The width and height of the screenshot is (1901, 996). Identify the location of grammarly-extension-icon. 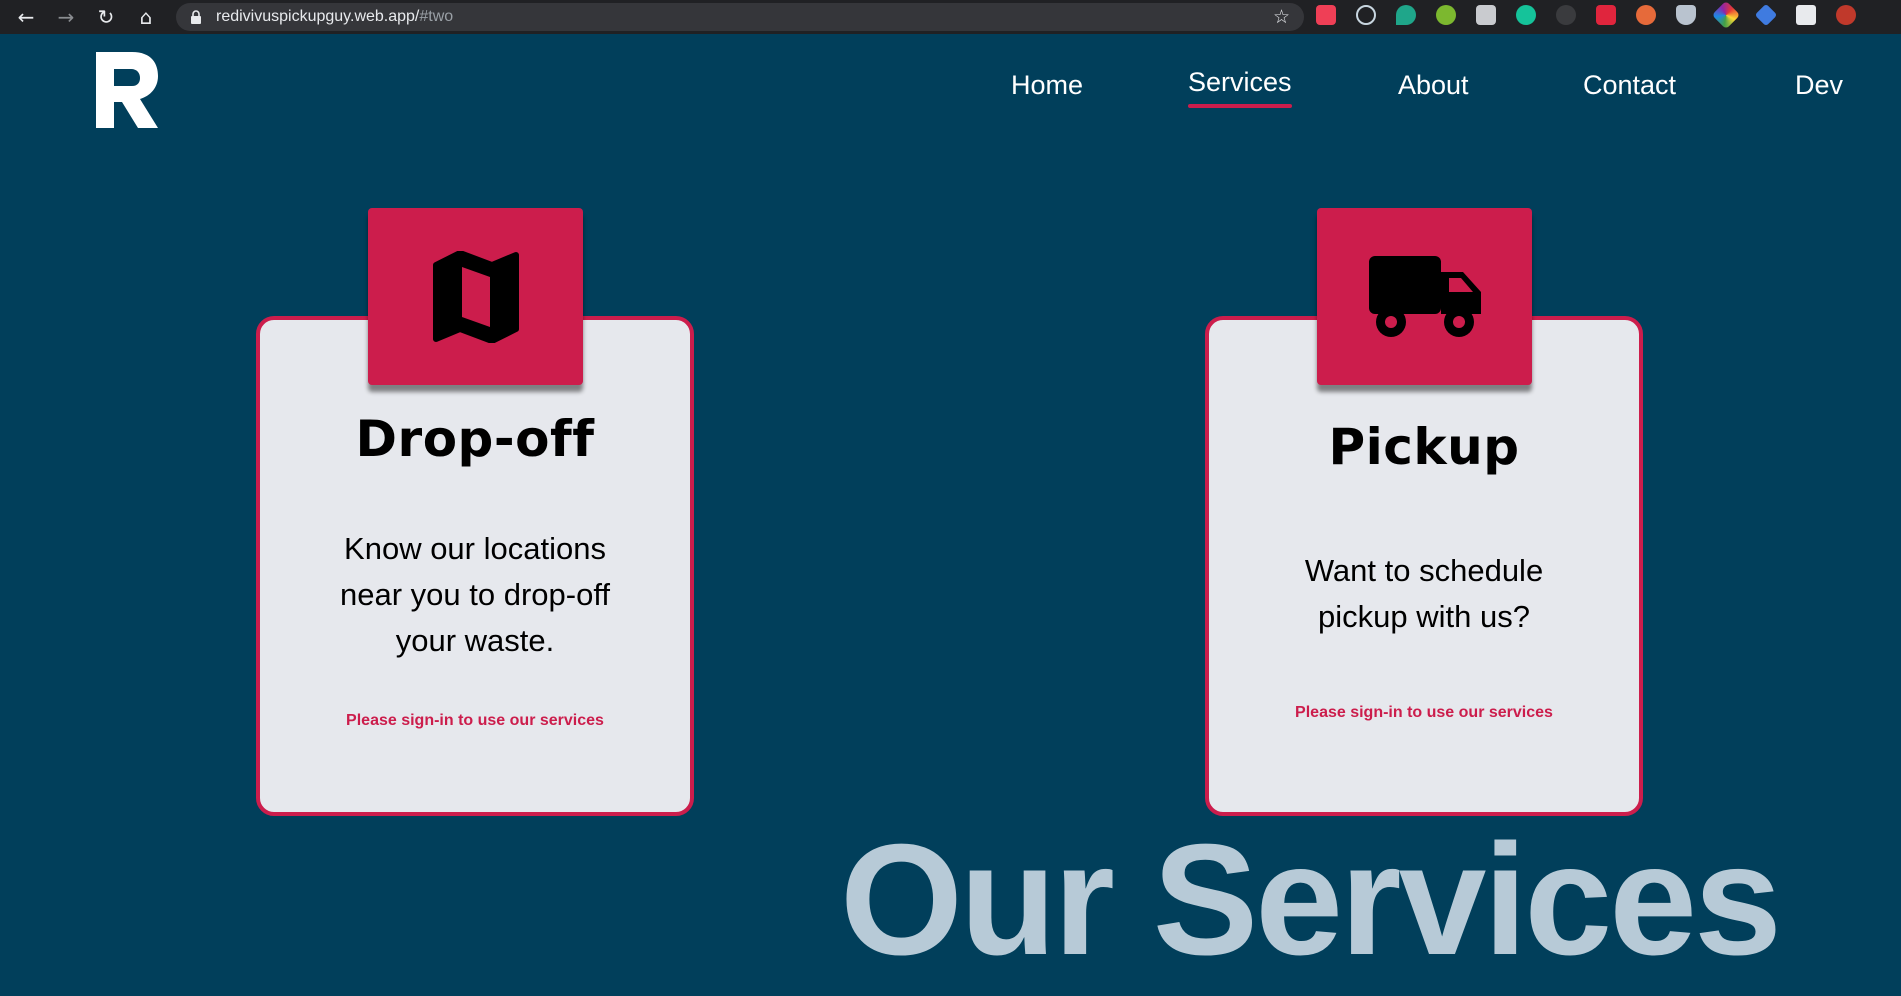
(1526, 15).